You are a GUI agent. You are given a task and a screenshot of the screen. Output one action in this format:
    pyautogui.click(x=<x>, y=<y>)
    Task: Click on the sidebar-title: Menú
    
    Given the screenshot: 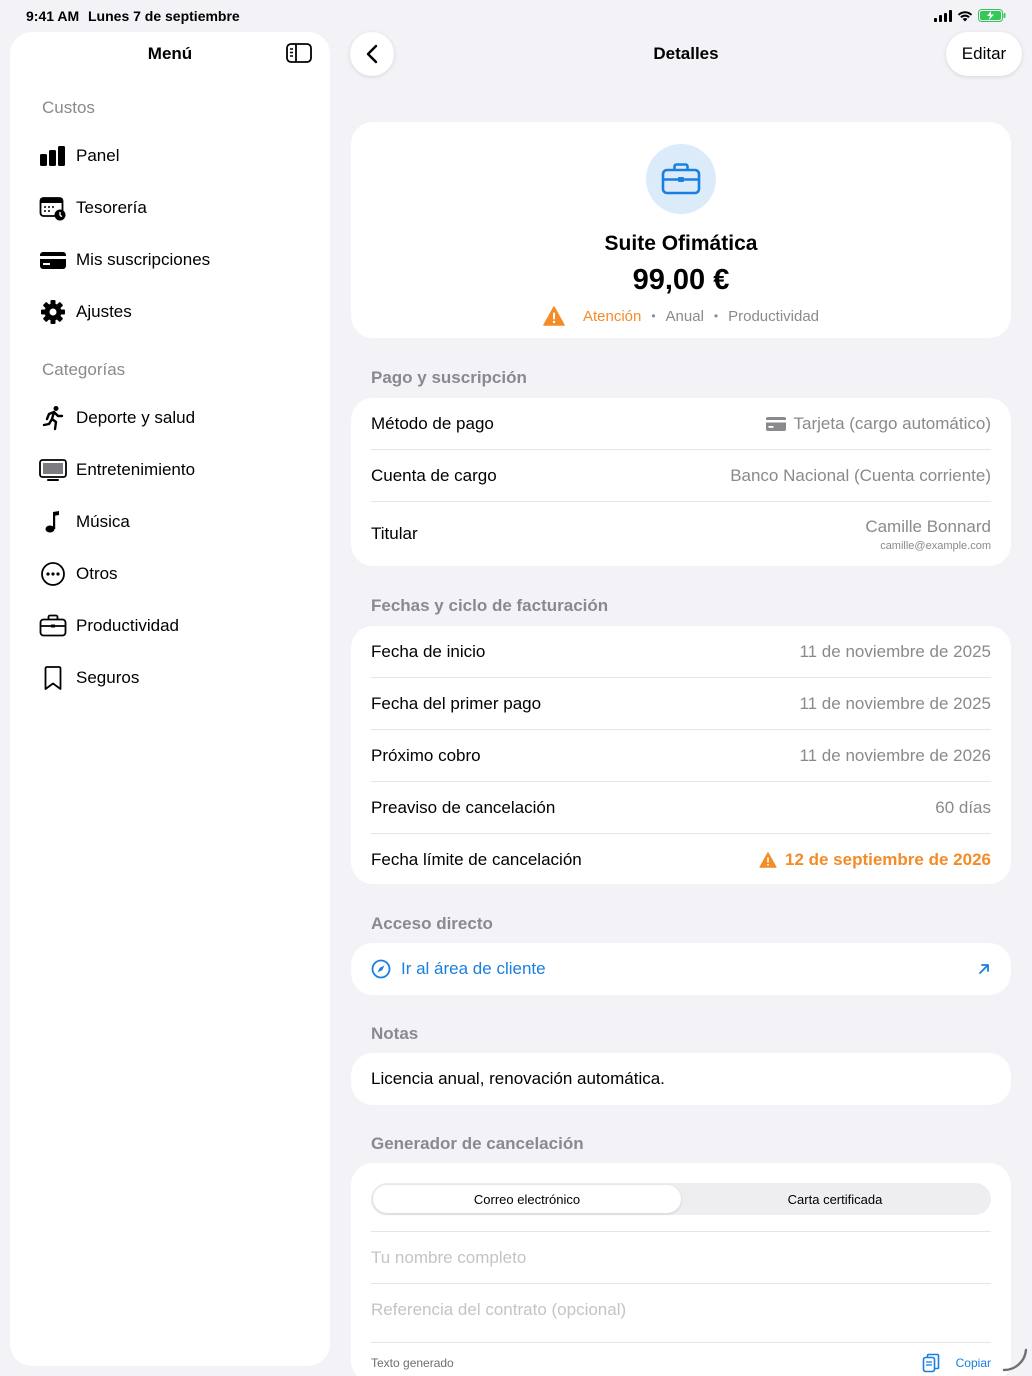 What is the action you would take?
    pyautogui.click(x=170, y=53)
    